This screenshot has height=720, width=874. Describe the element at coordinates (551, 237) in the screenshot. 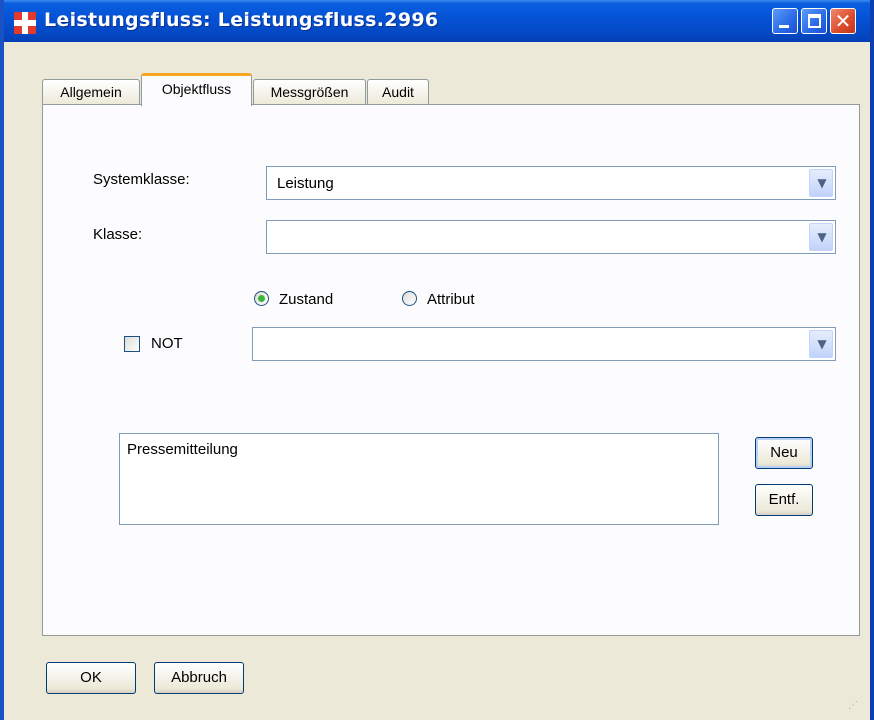

I see `klasse-dropdown: ▼` at that location.